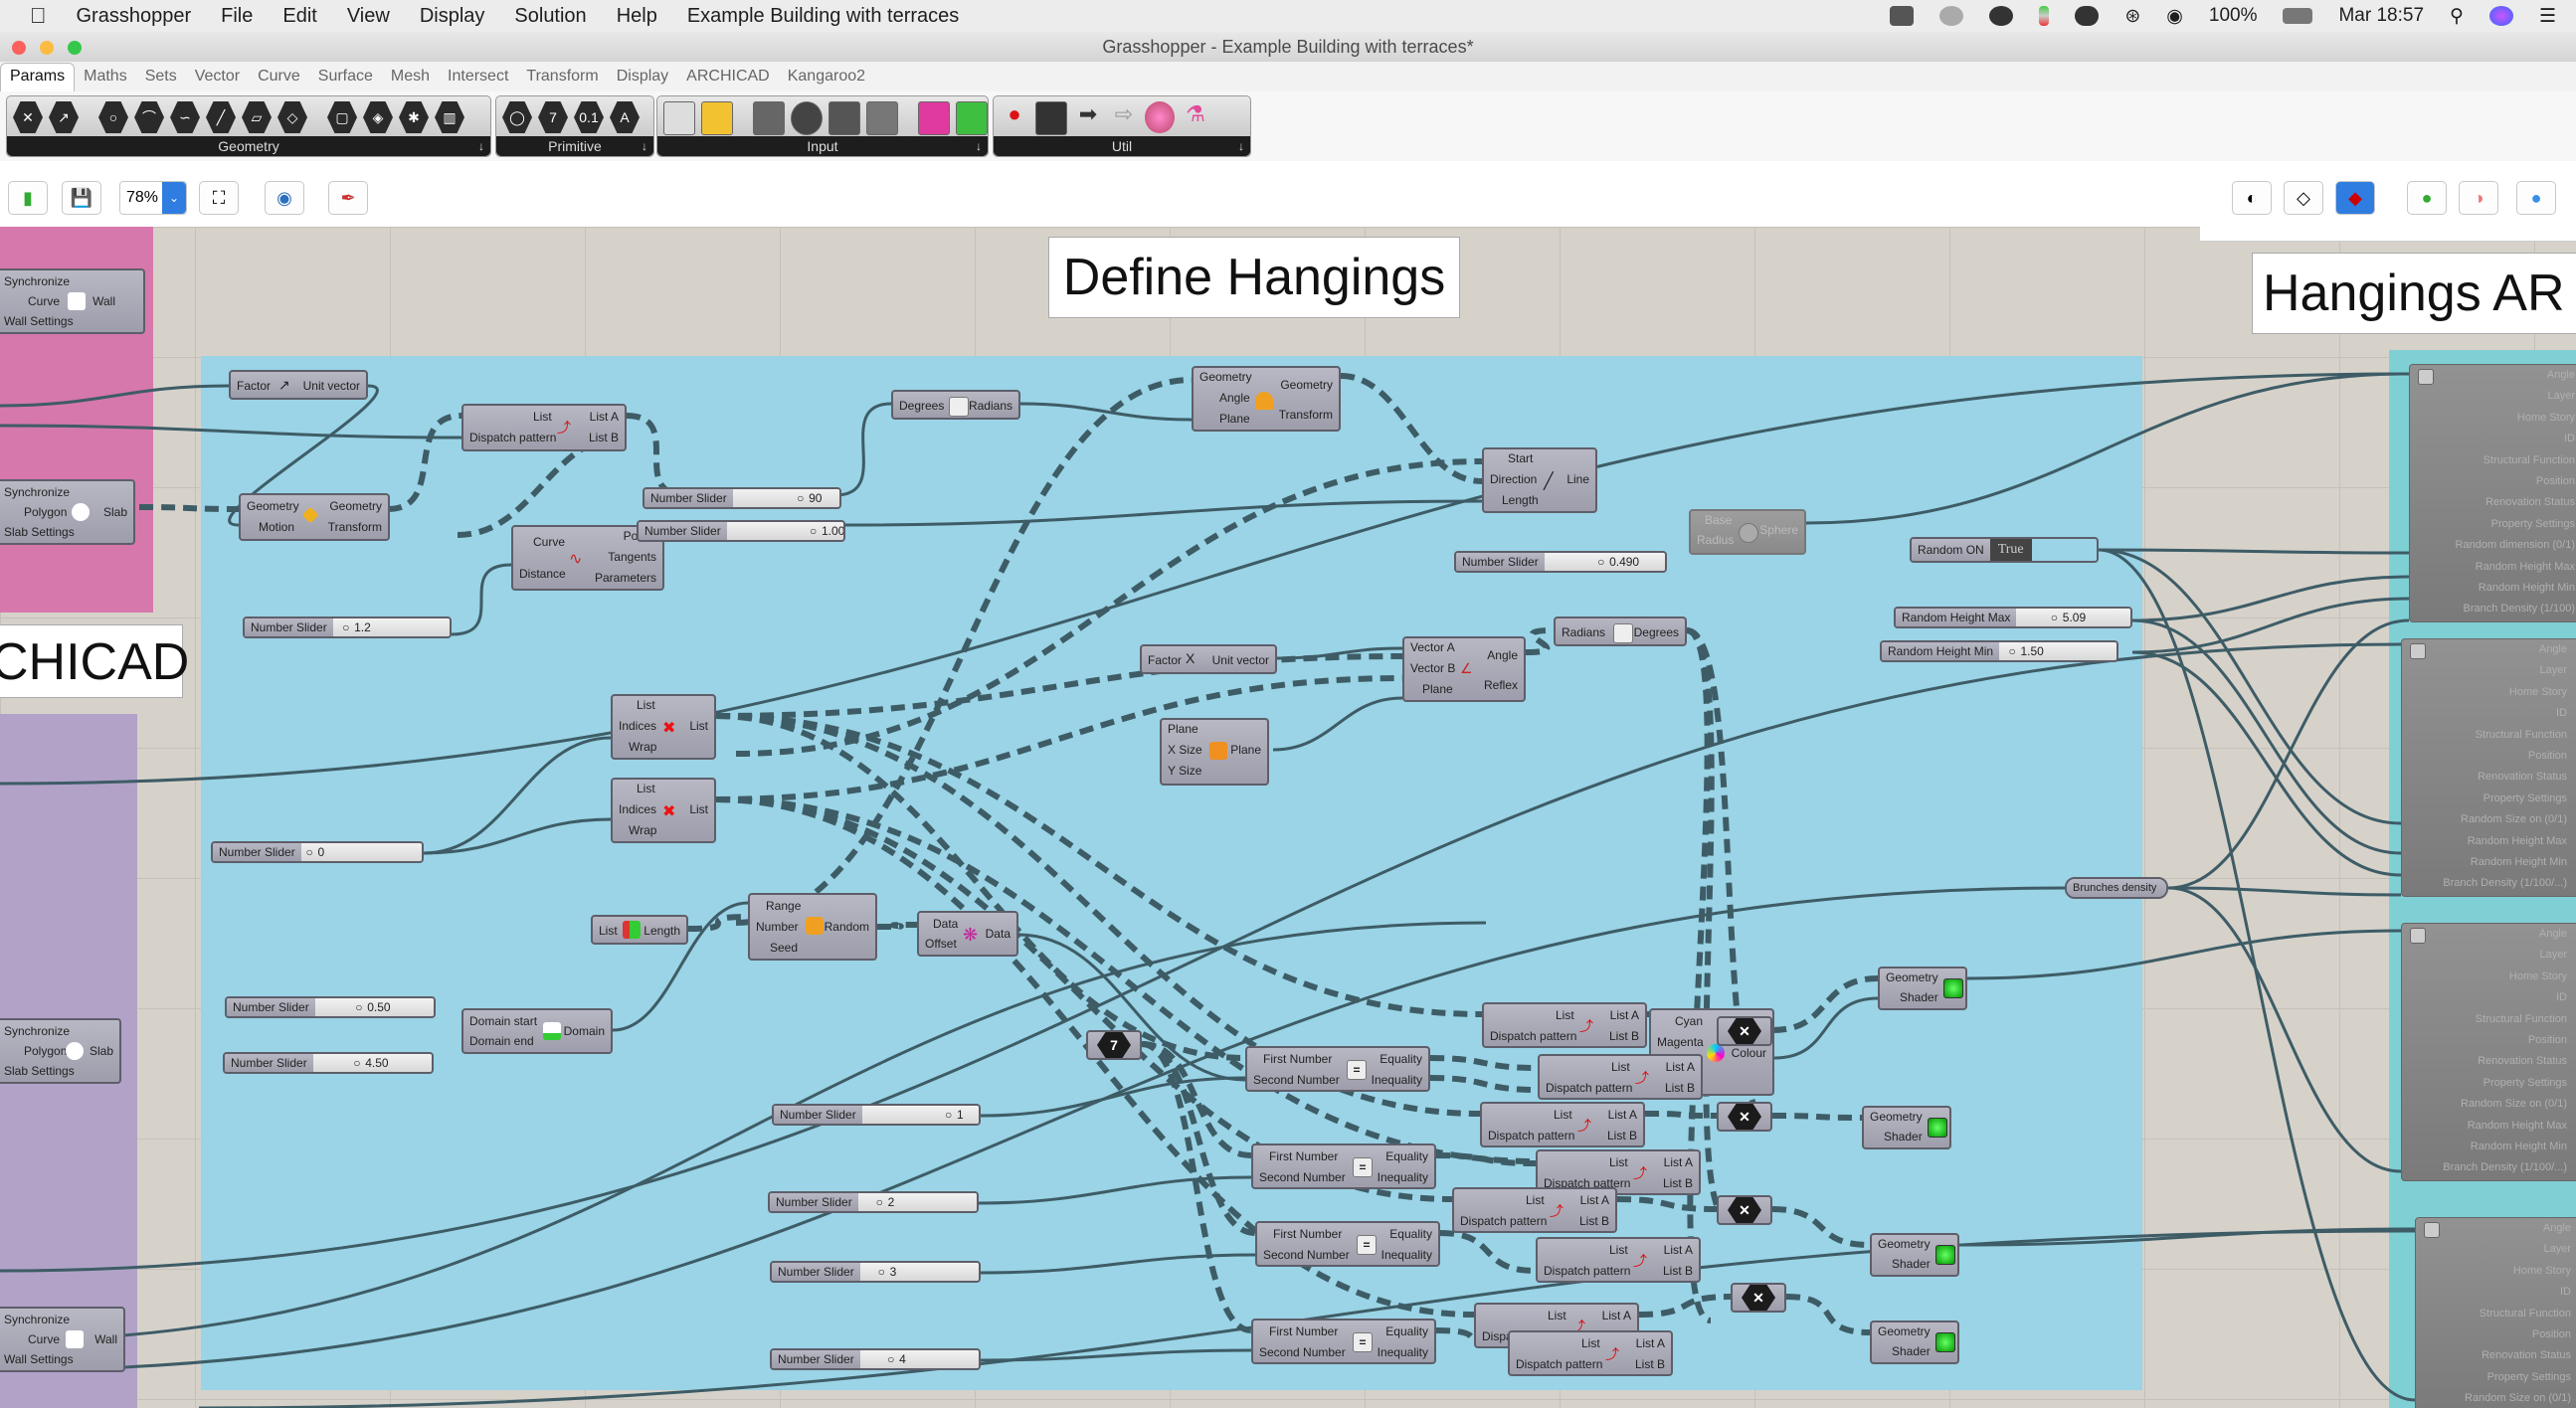  I want to click on output-slab: Slab, so click(115, 512).